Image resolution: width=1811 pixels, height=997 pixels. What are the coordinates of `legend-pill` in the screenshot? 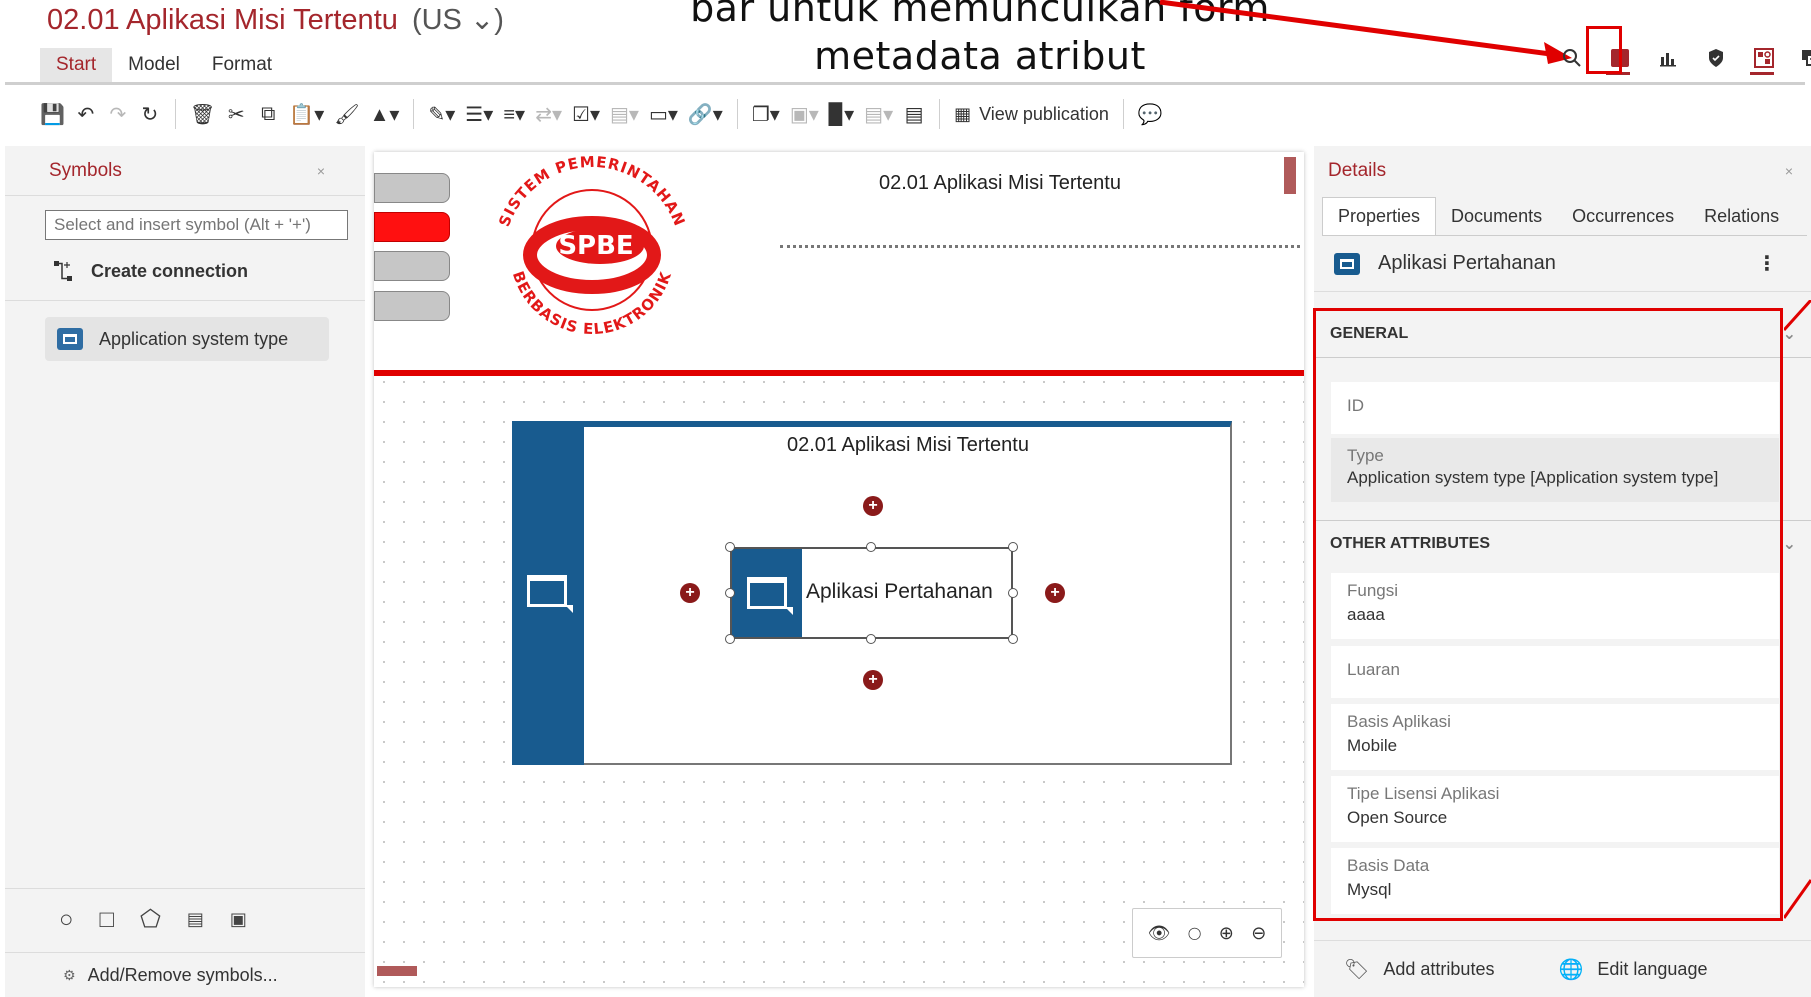 It's located at (412, 306).